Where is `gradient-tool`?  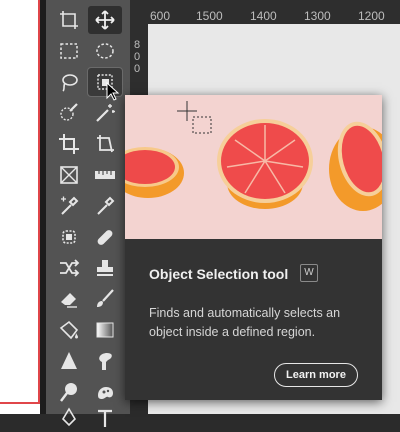 gradient-tool is located at coordinates (105, 330).